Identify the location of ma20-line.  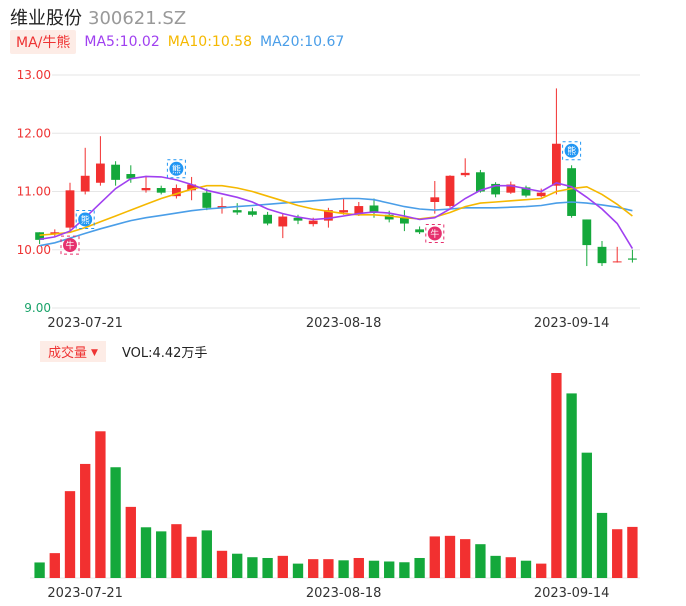
(336, 222).